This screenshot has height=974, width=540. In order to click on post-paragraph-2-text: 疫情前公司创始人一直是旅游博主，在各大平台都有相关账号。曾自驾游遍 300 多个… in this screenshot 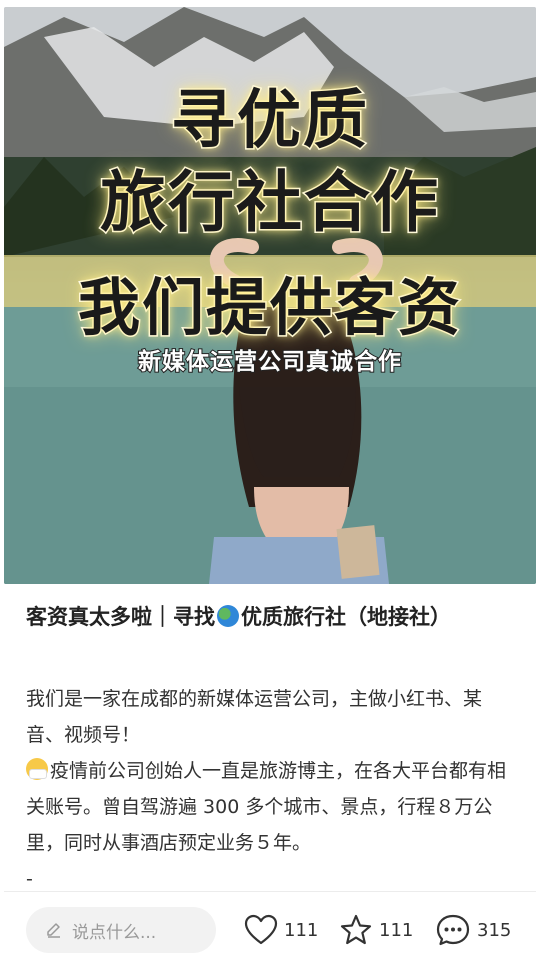, I will do `click(266, 807)`.